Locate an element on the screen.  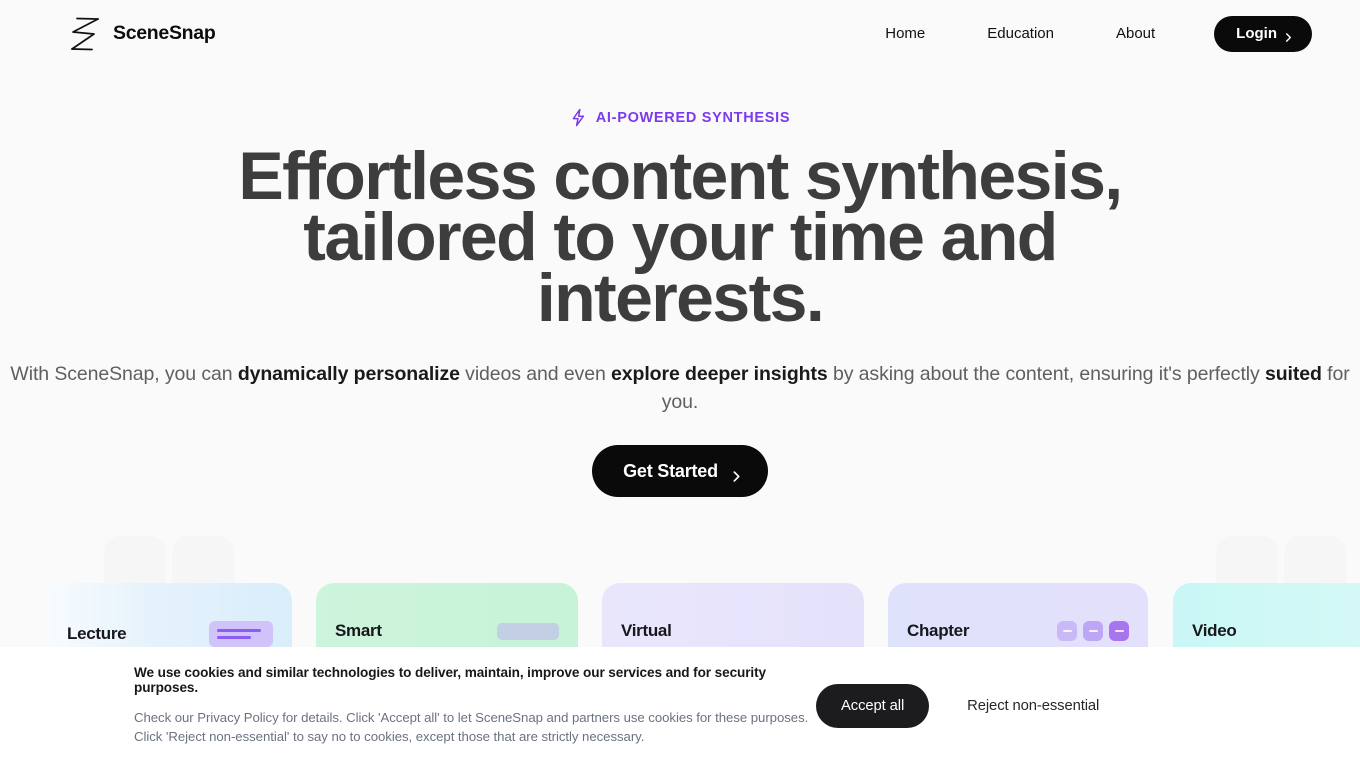
nav-link-education: Education is located at coordinates (1020, 33).